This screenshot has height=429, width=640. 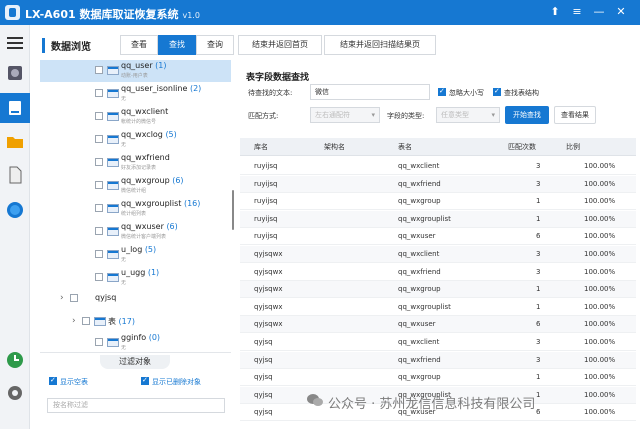 I want to click on col-ratio: 比例, so click(x=573, y=147).